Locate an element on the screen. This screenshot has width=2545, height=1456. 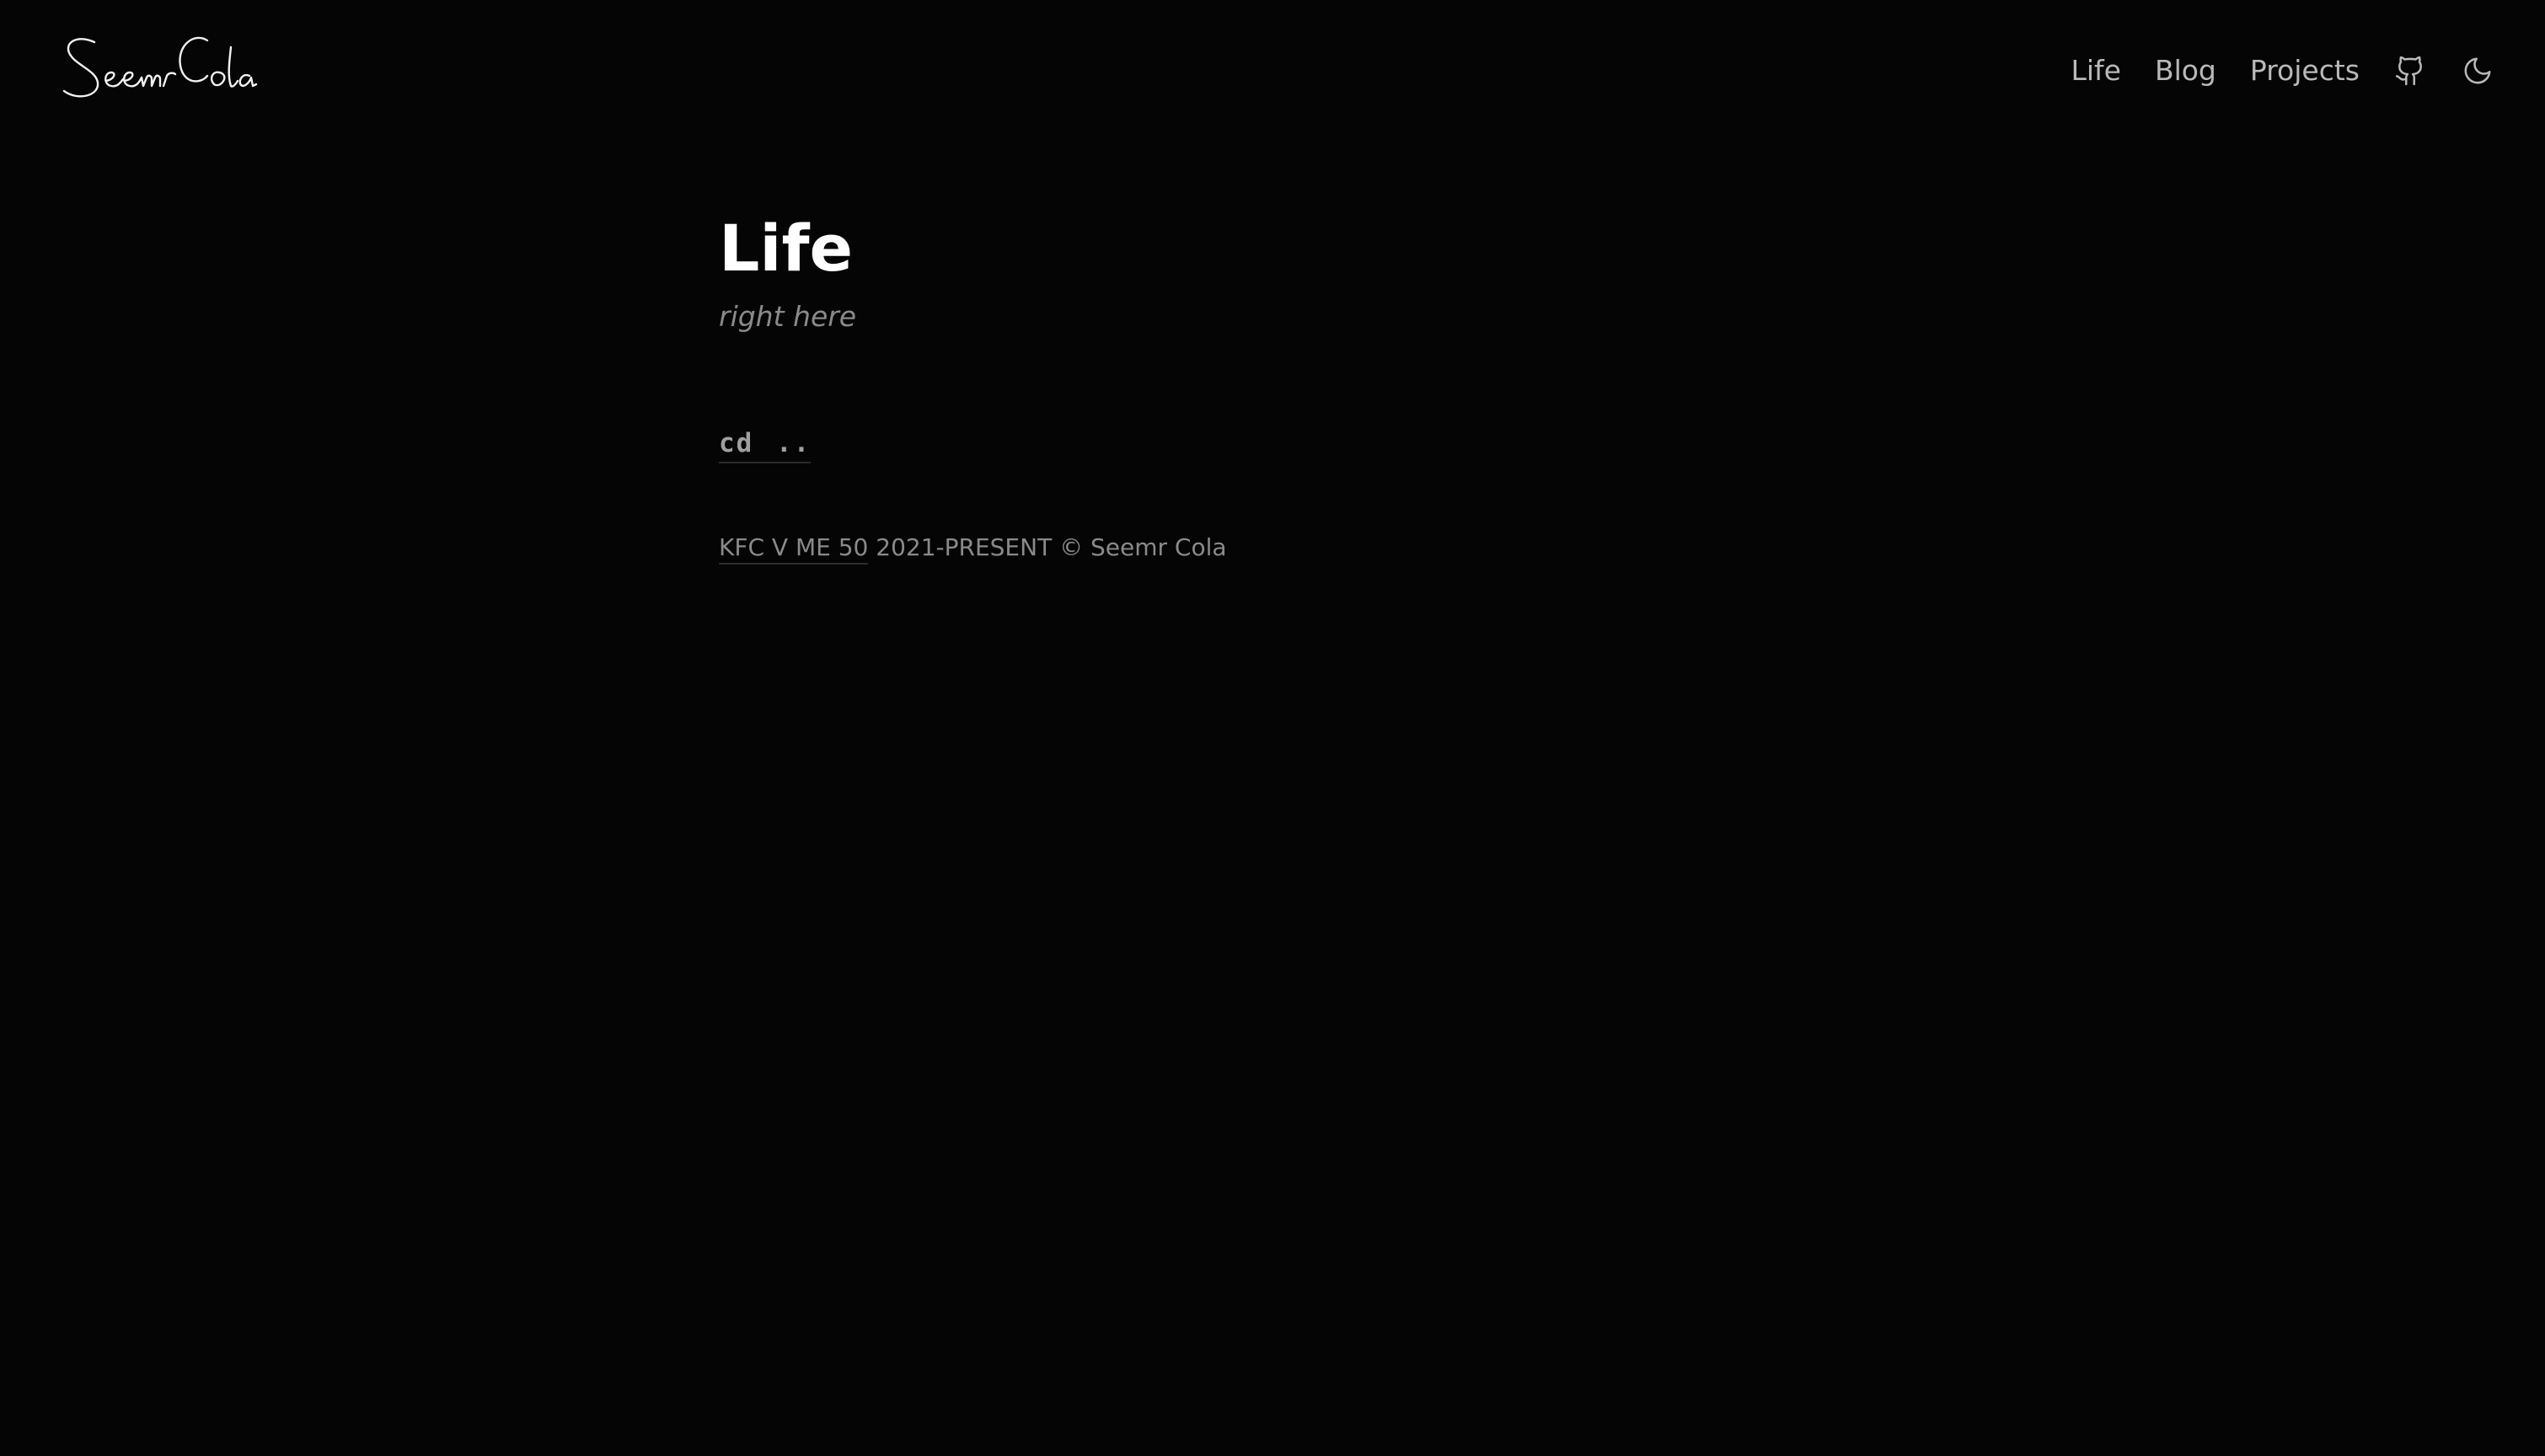
main-nav: Life Blog Projects is located at coordinates (2282, 70).